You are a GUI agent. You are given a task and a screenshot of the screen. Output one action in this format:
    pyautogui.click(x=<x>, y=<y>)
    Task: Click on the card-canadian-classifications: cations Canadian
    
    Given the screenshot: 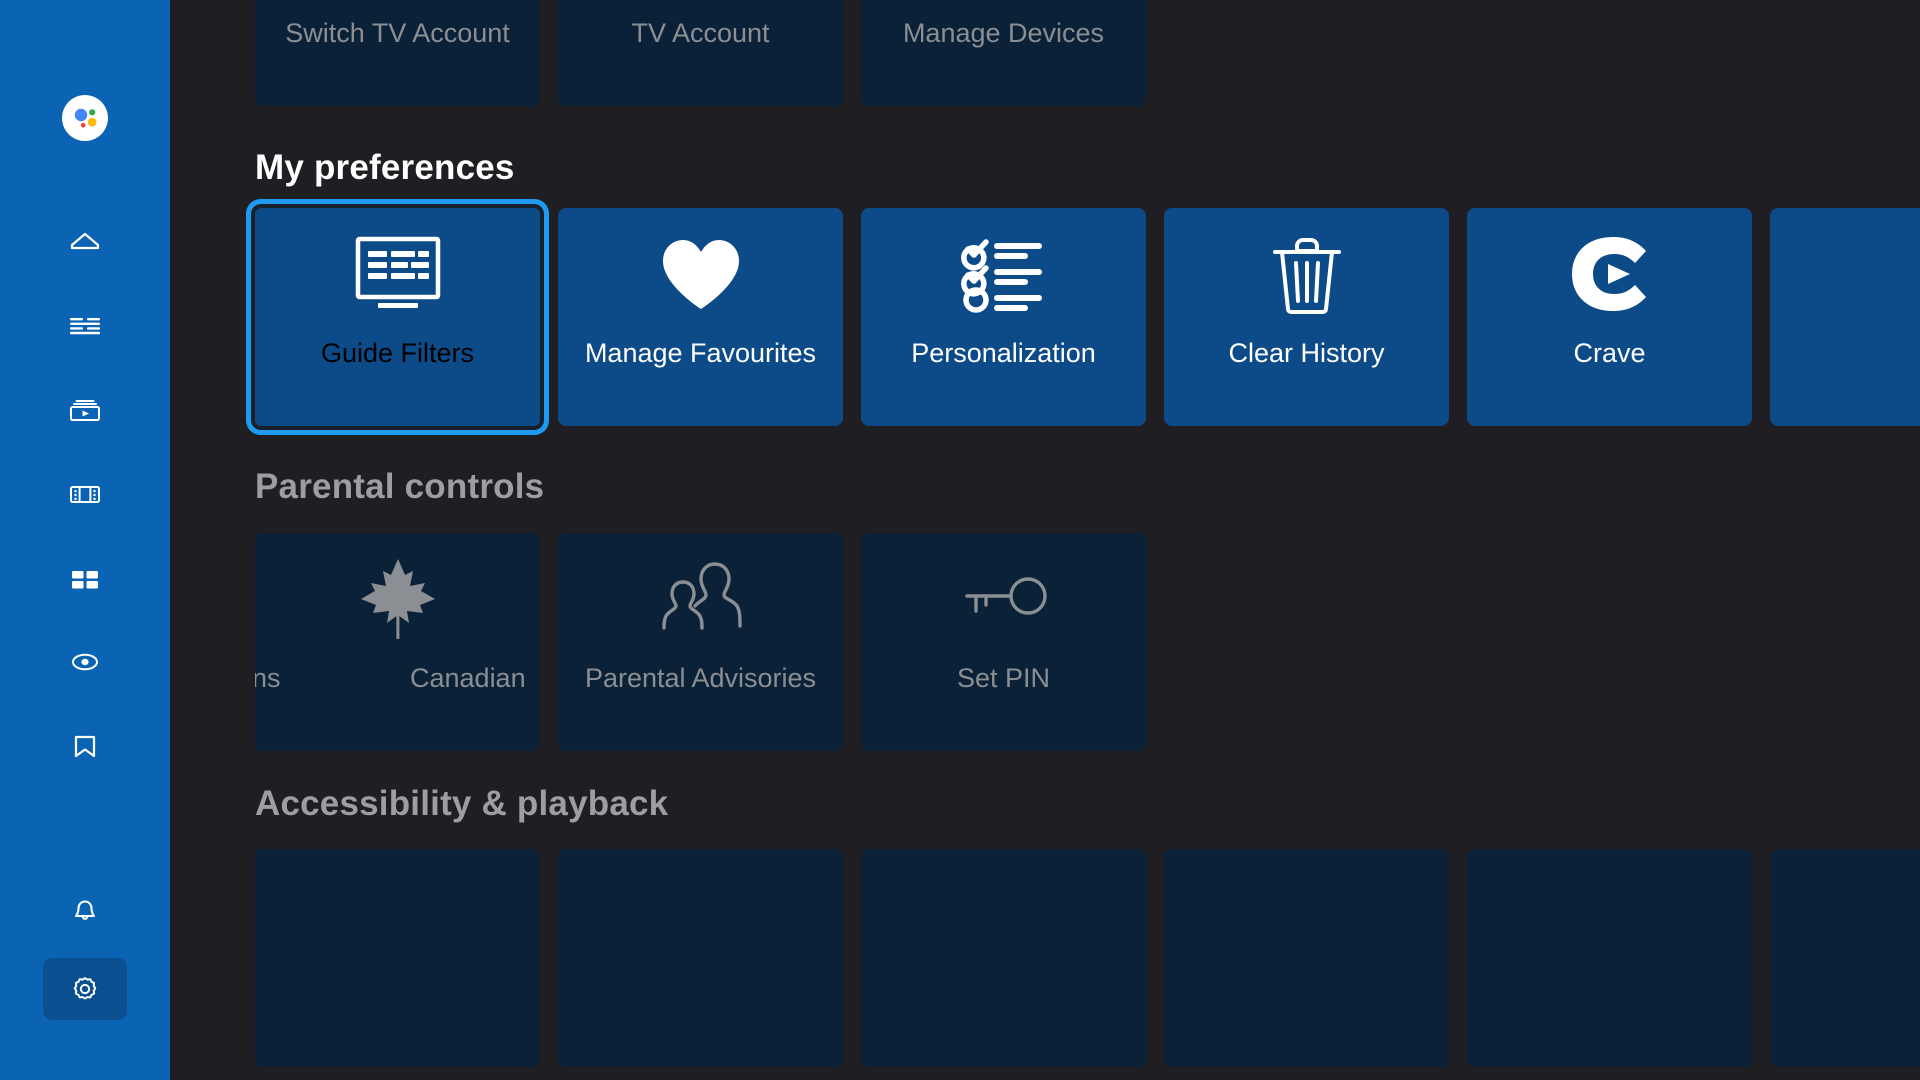 What is the action you would take?
    pyautogui.click(x=397, y=642)
    